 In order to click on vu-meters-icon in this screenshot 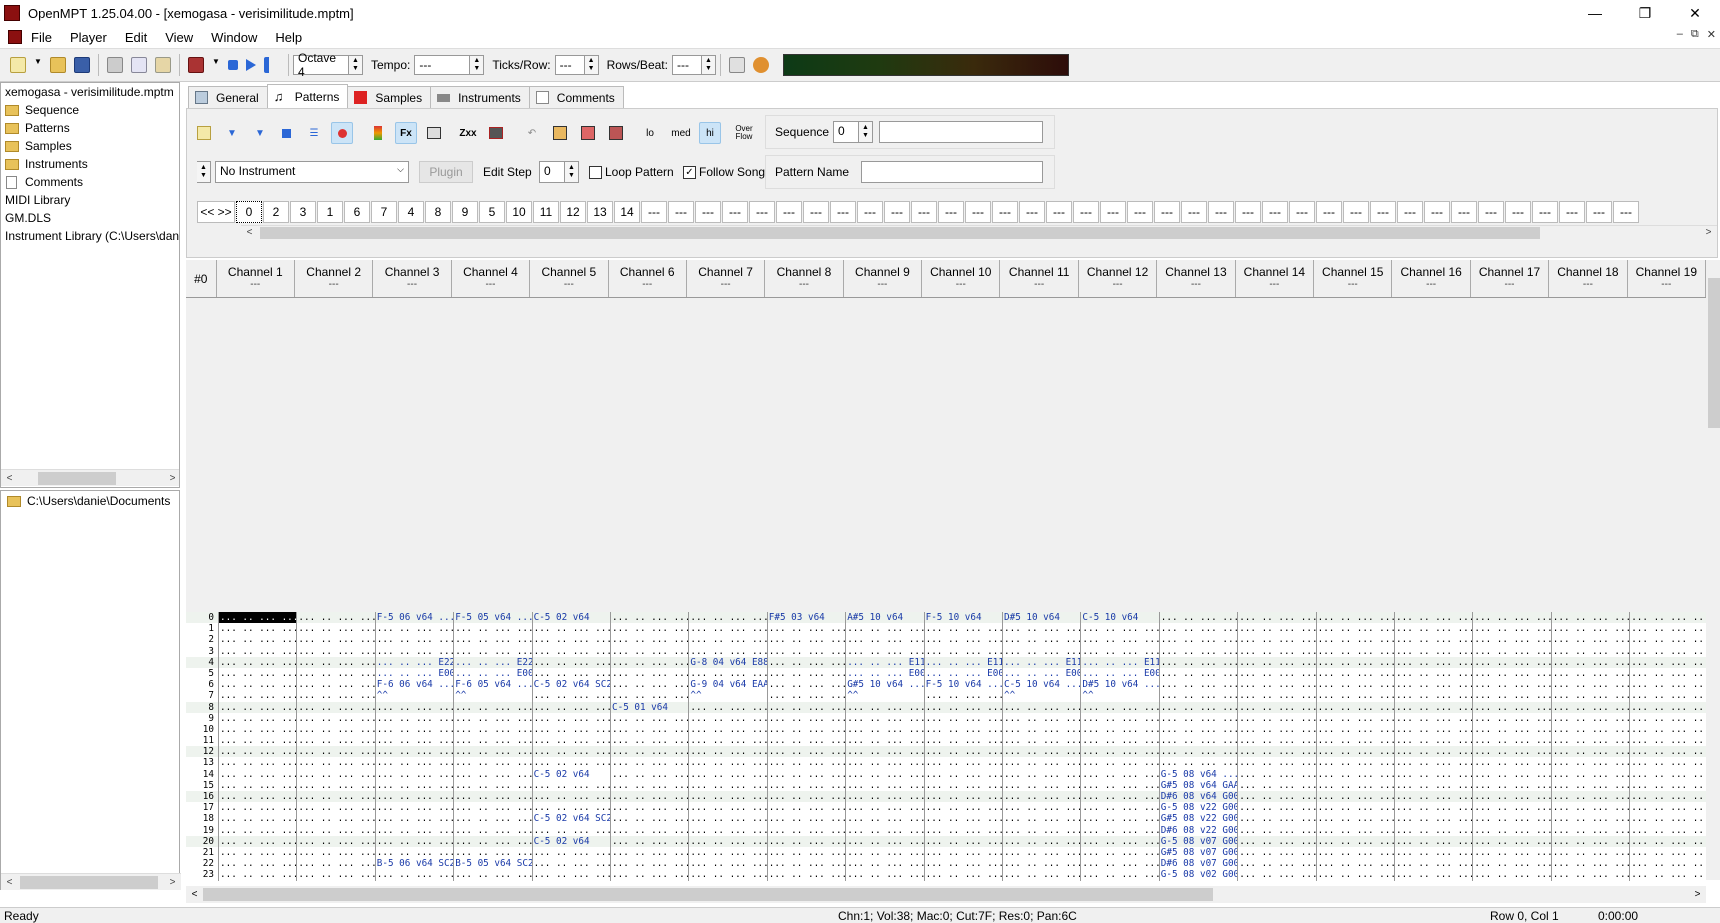, I will do `click(378, 133)`.